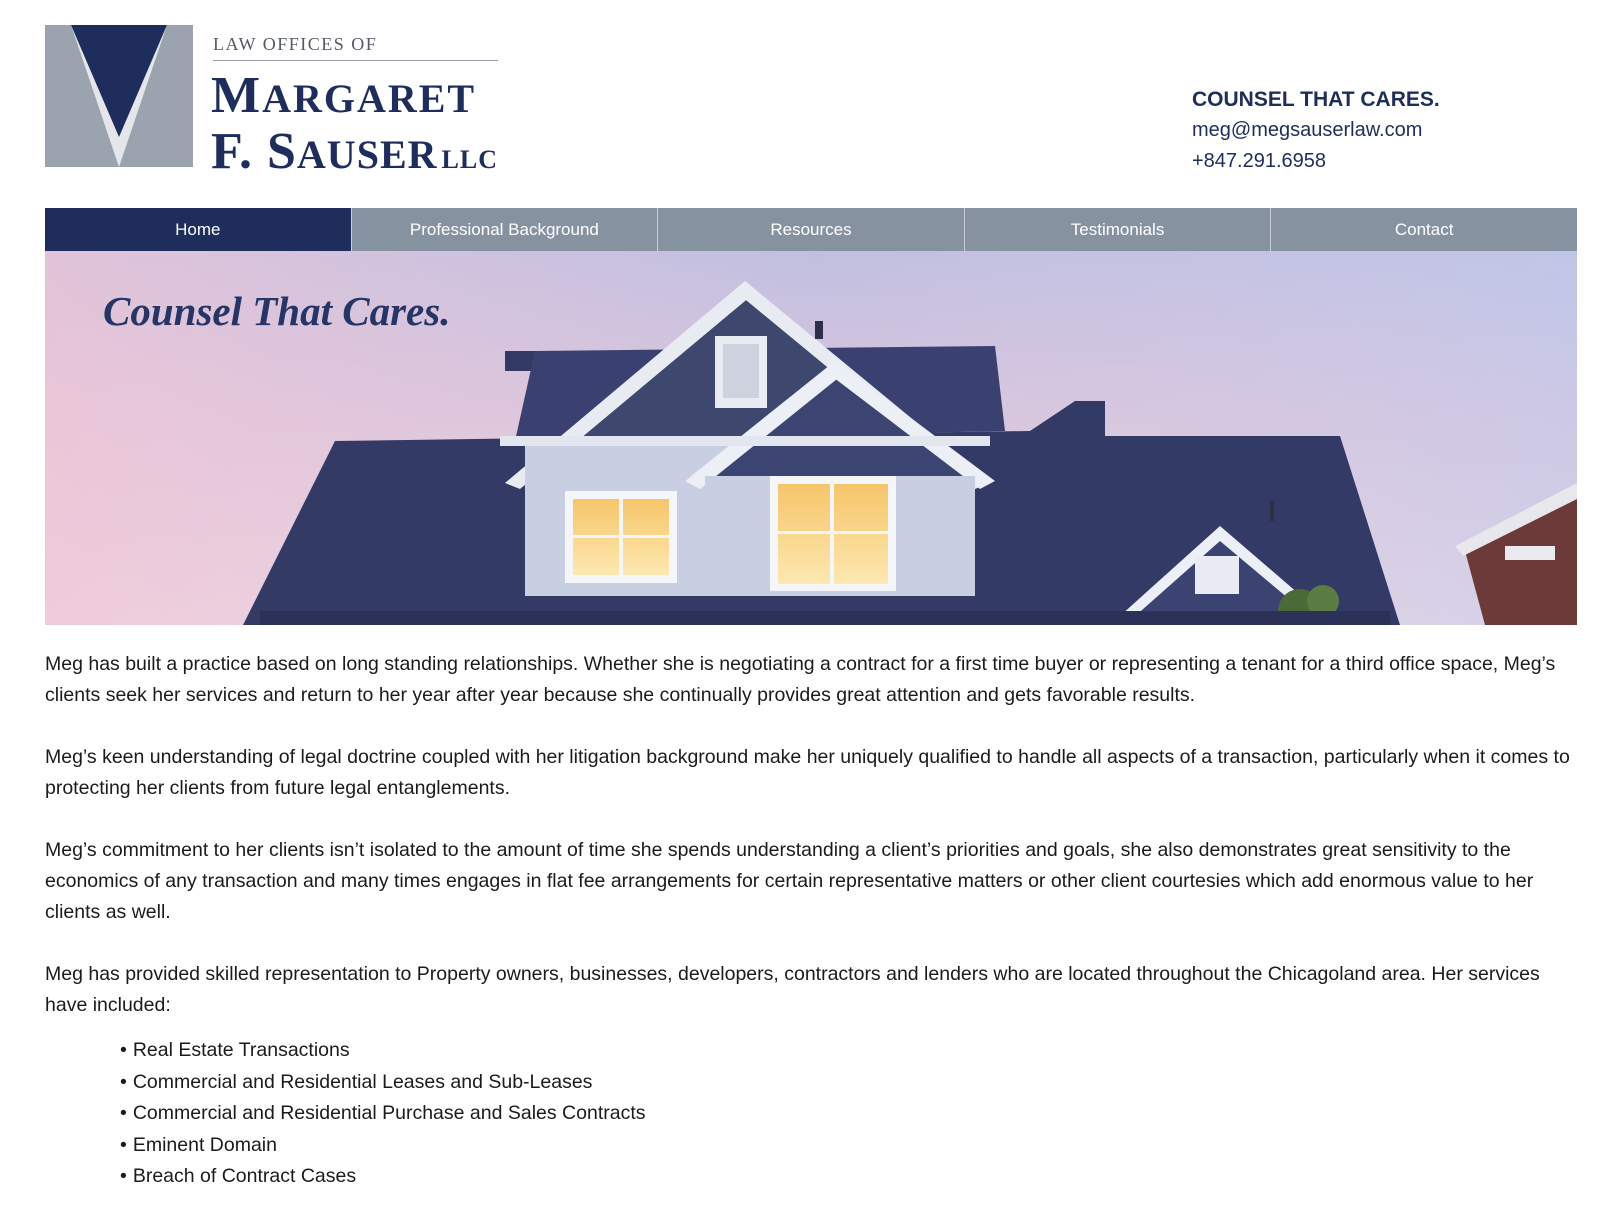 This screenshot has height=1208, width=1600. What do you see at coordinates (1424, 229) in the screenshot?
I see `nav-item-contact: Contact` at bounding box center [1424, 229].